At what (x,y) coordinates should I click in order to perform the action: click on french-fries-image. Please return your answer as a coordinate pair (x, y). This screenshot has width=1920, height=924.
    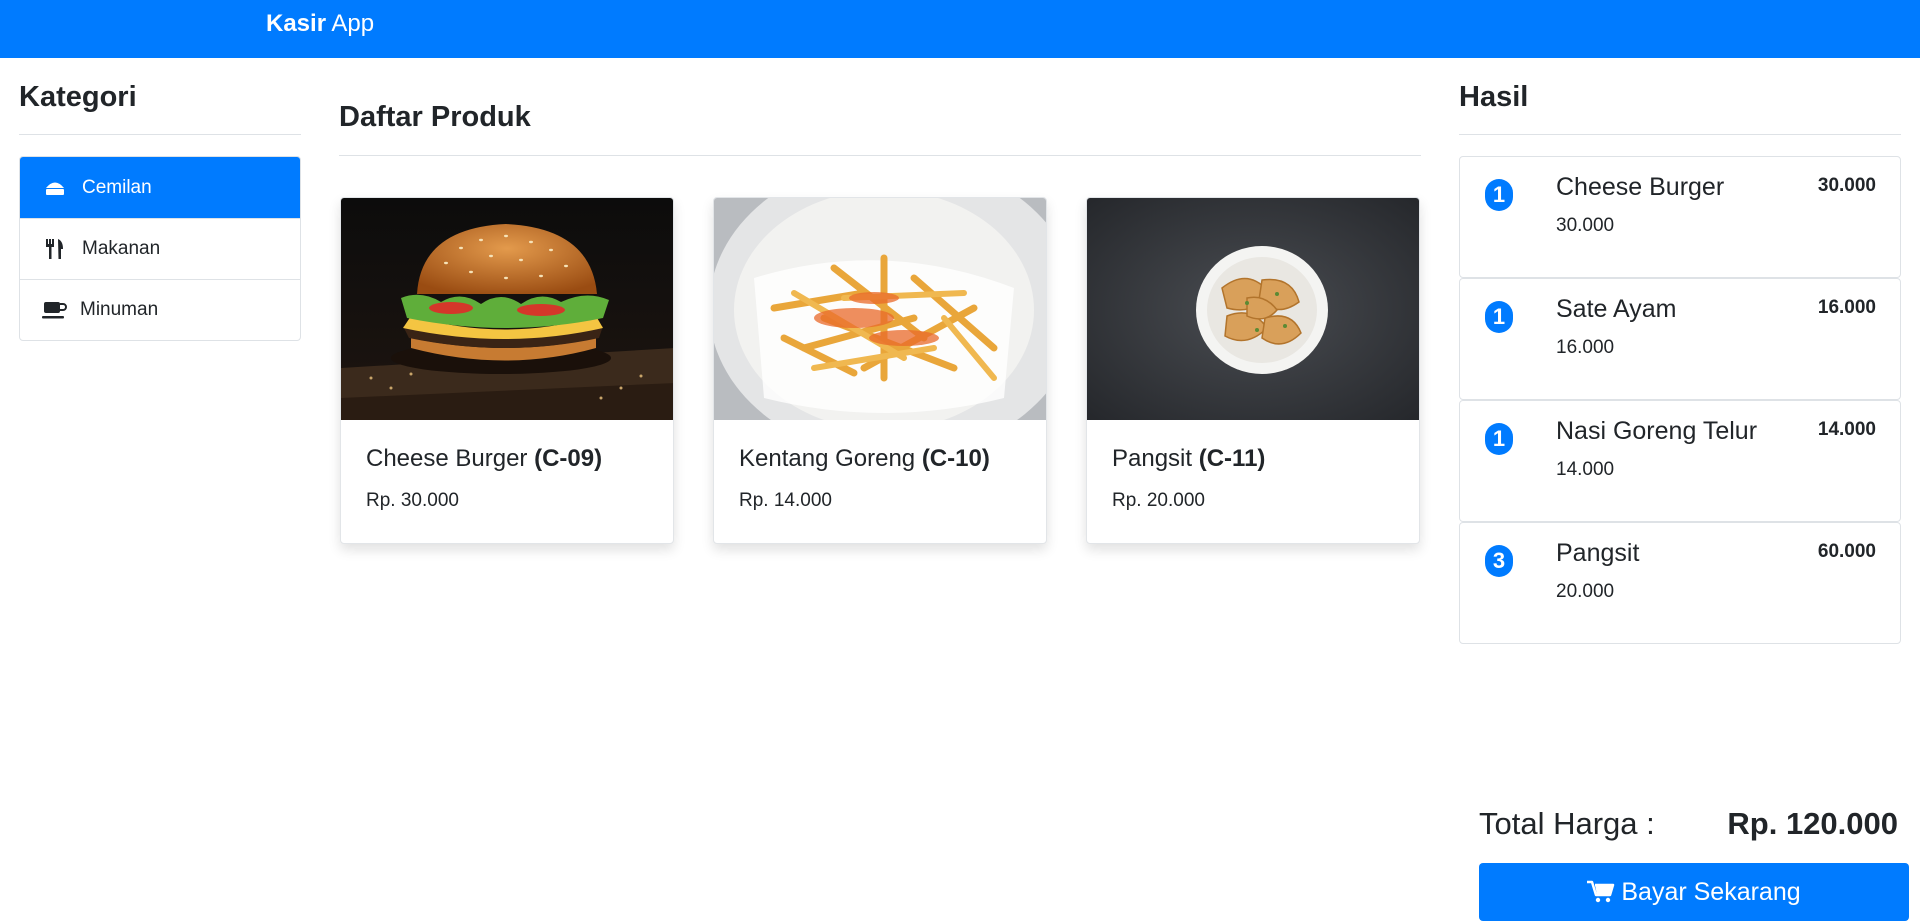
    Looking at the image, I should click on (880, 309).